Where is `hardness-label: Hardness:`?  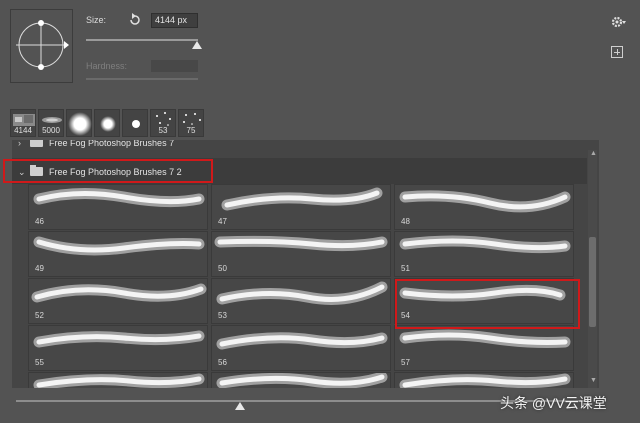
hardness-label: Hardness: is located at coordinates (107, 66).